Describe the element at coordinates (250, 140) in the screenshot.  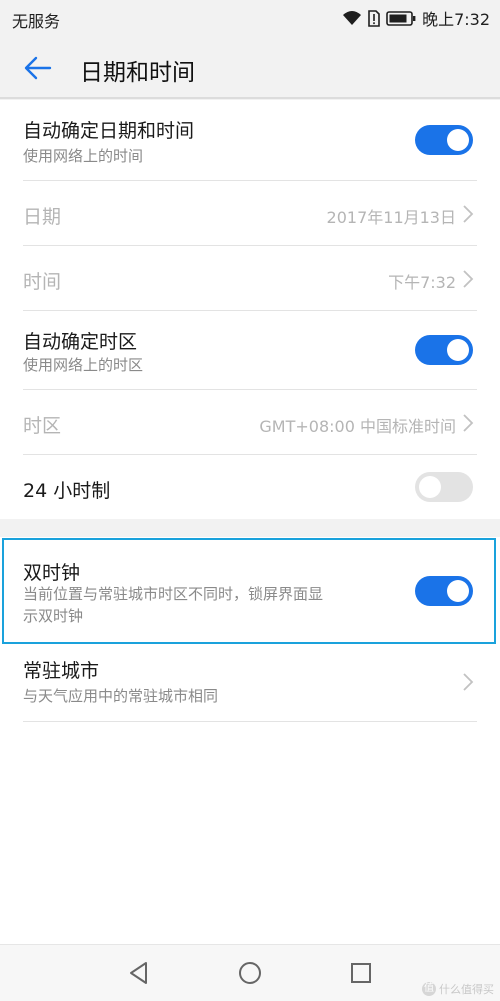
I see `setting-auto-datetime: 自动确定日期和时间 使用网络上的时间` at that location.